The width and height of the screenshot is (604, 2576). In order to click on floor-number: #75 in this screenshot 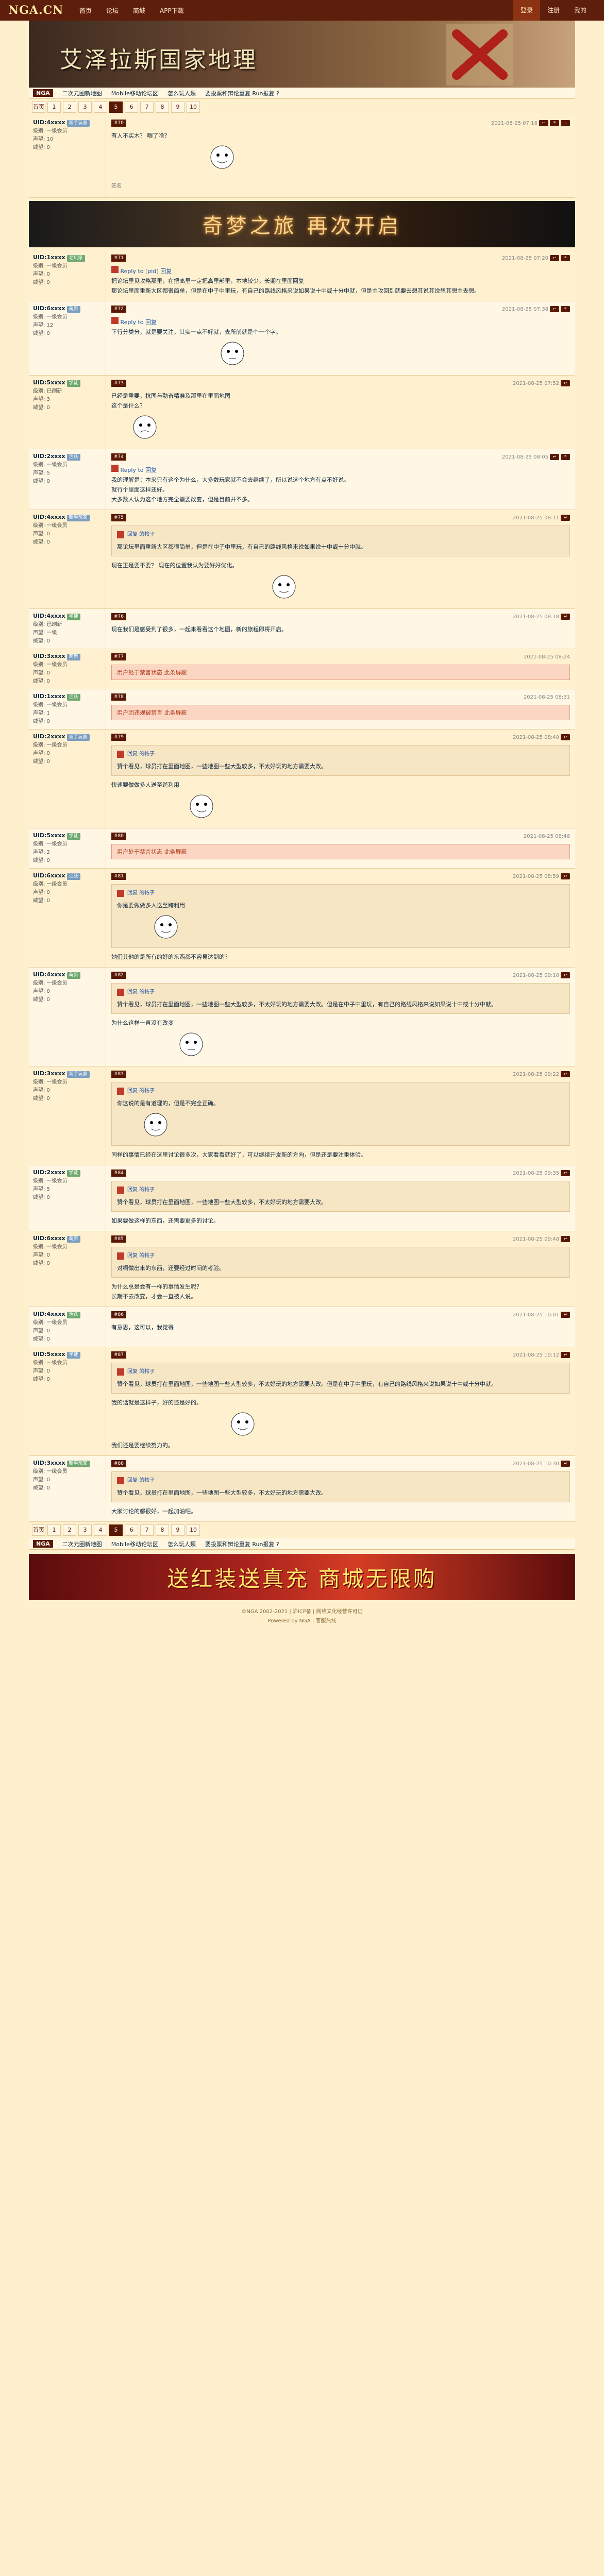, I will do `click(118, 517)`.